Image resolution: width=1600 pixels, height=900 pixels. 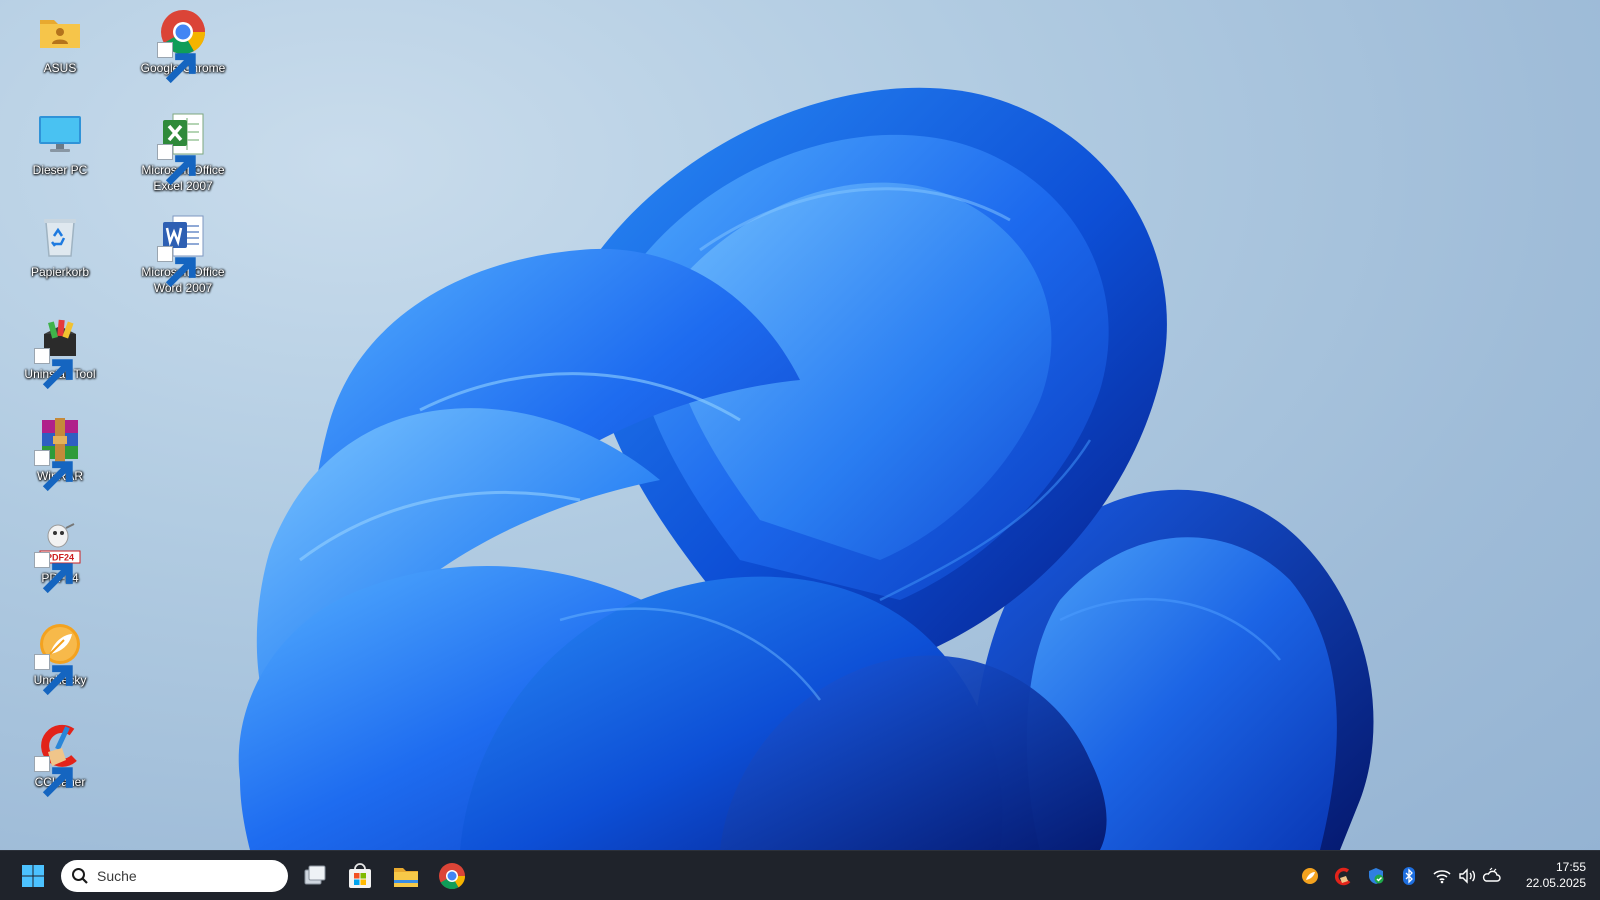 I want to click on file-explorer-icon, so click(x=406, y=877).